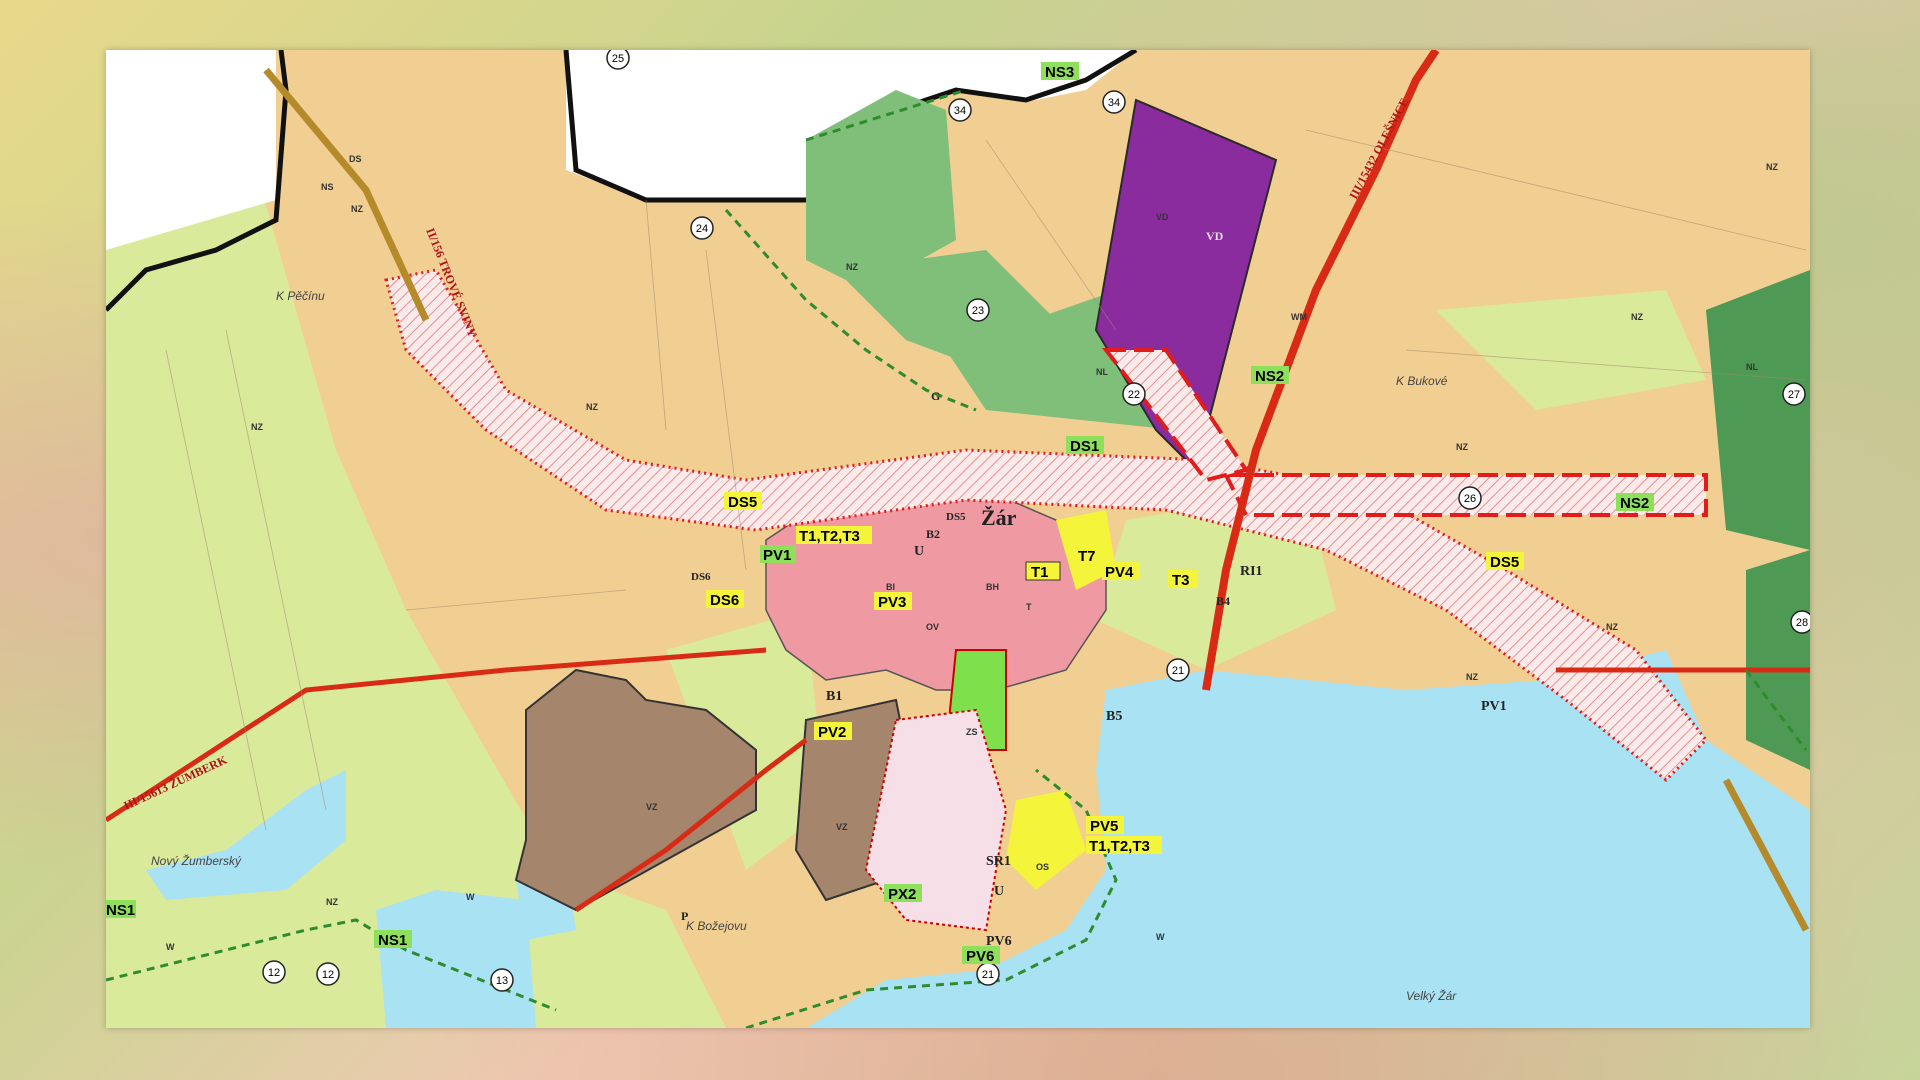 This screenshot has width=1920, height=1080. I want to click on code-ds6: DS6, so click(701, 577).